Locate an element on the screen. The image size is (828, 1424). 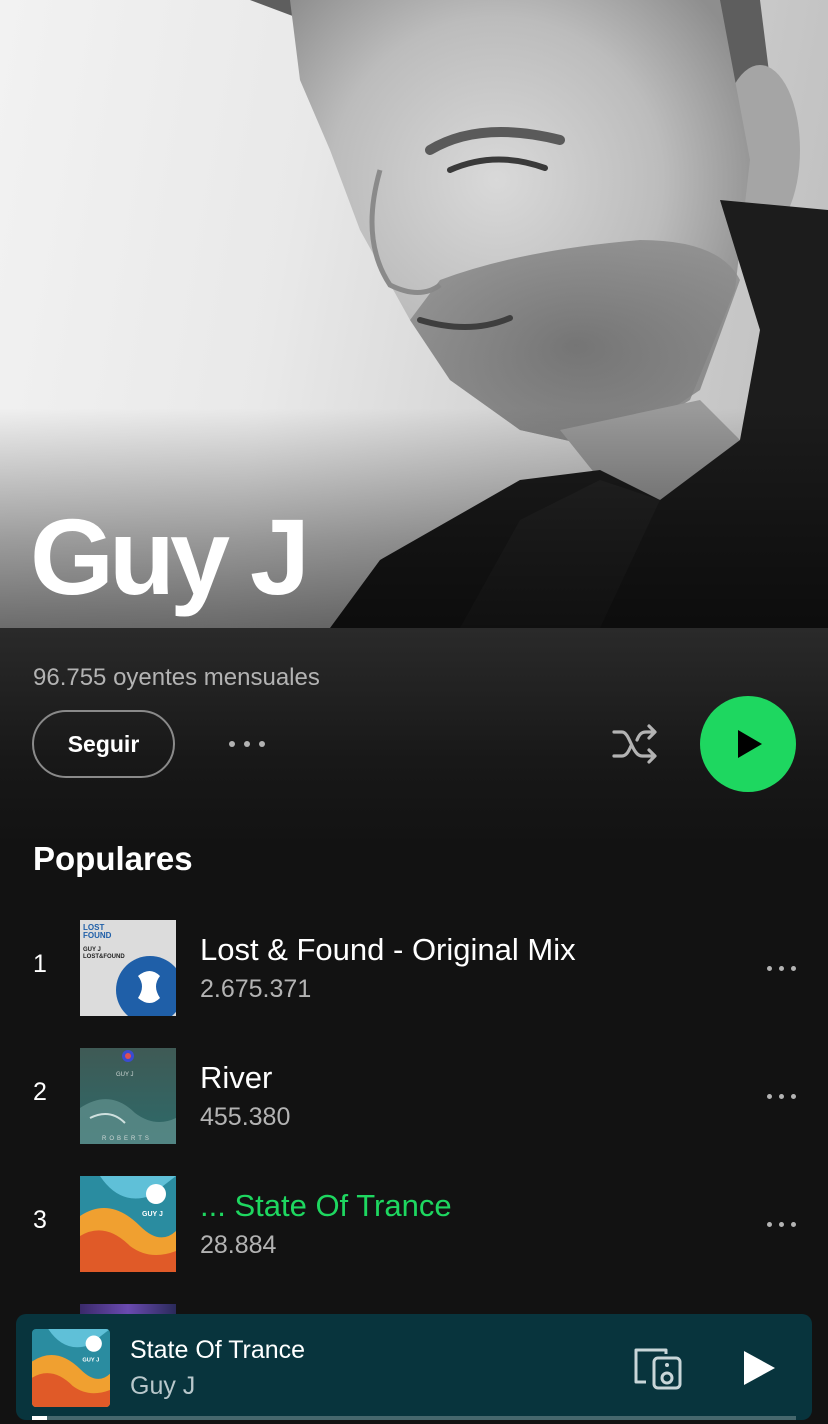
track-number: 2 is located at coordinates (40, 1092).